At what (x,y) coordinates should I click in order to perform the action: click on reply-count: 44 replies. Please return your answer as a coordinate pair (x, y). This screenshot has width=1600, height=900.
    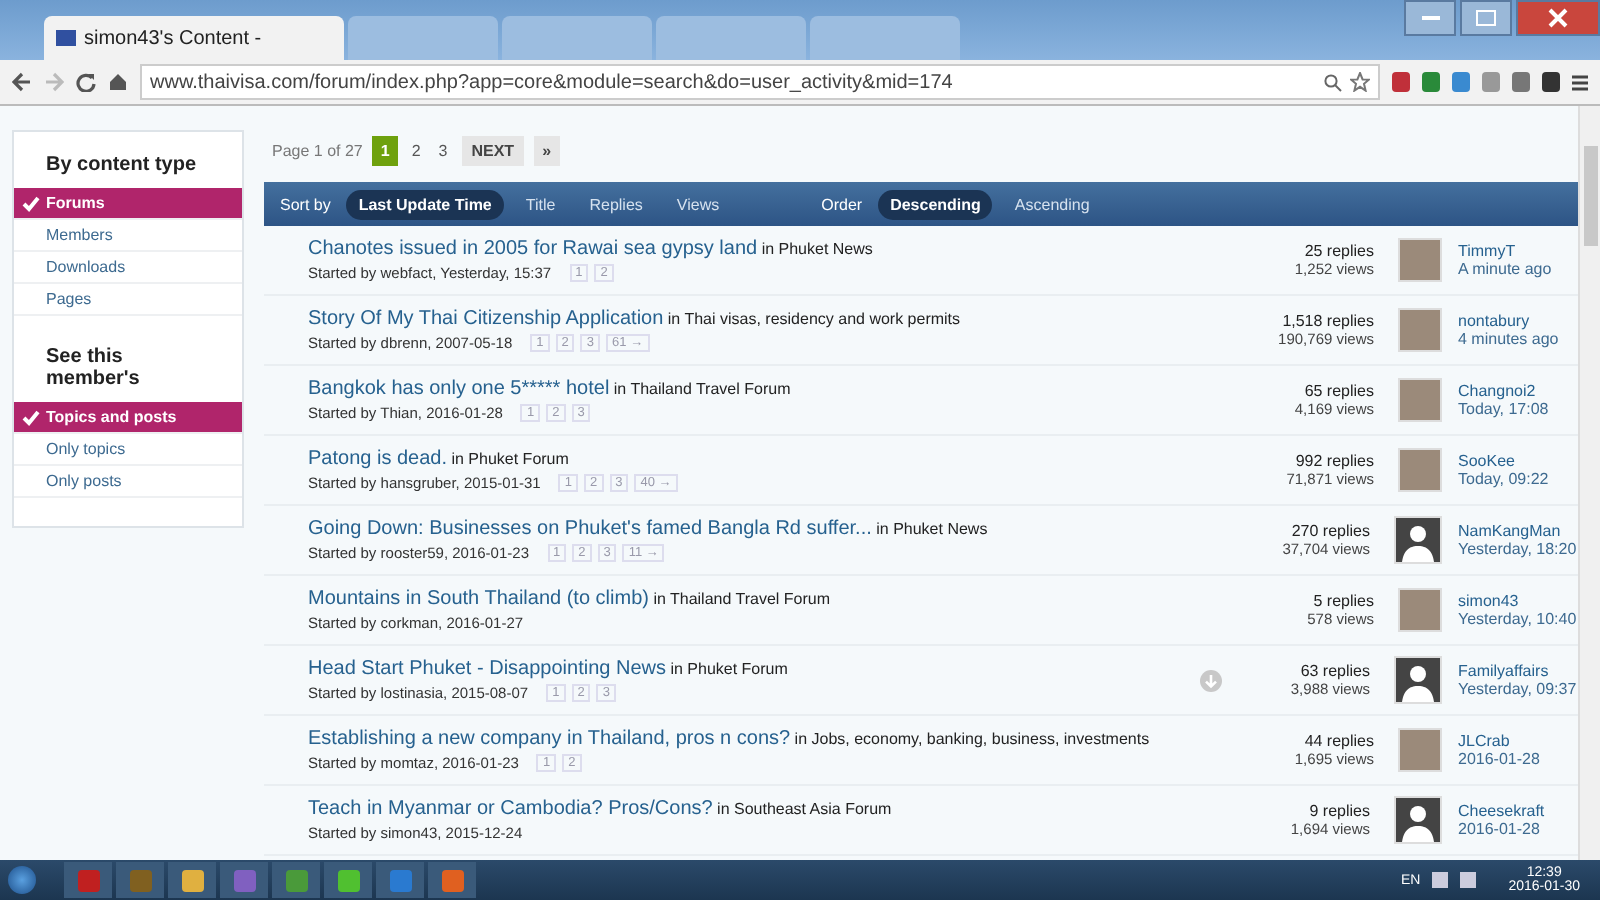
    Looking at the image, I should click on (1339, 741).